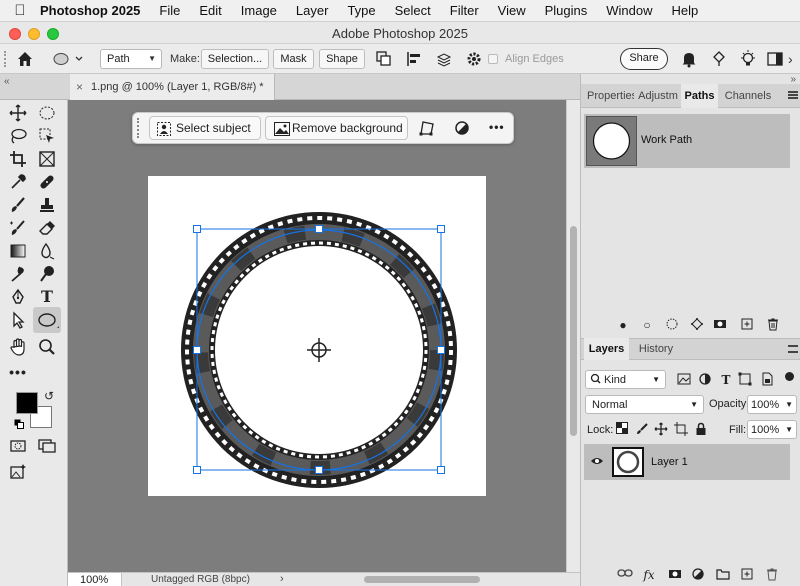  What do you see at coordinates (7, 81) in the screenshot?
I see `collapse-tools-icon: «` at bounding box center [7, 81].